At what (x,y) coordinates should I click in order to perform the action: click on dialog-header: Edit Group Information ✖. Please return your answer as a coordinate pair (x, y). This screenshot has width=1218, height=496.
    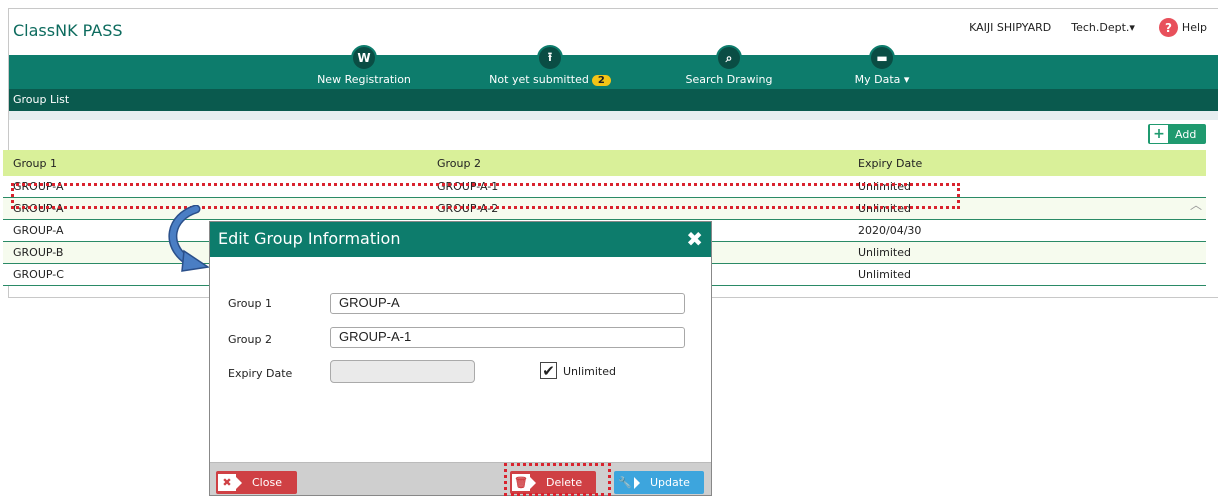
    Looking at the image, I should click on (460, 239).